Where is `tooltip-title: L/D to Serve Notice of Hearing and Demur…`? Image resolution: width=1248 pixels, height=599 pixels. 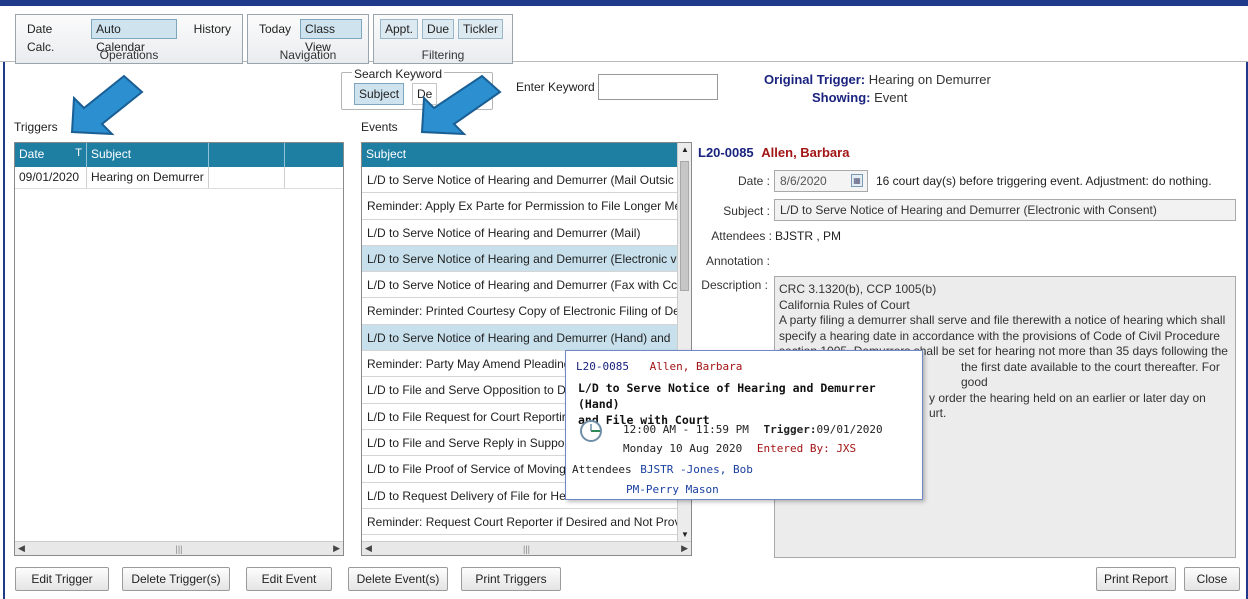 tooltip-title: L/D to Serve Notice of Hearing and Demur… is located at coordinates (750, 404).